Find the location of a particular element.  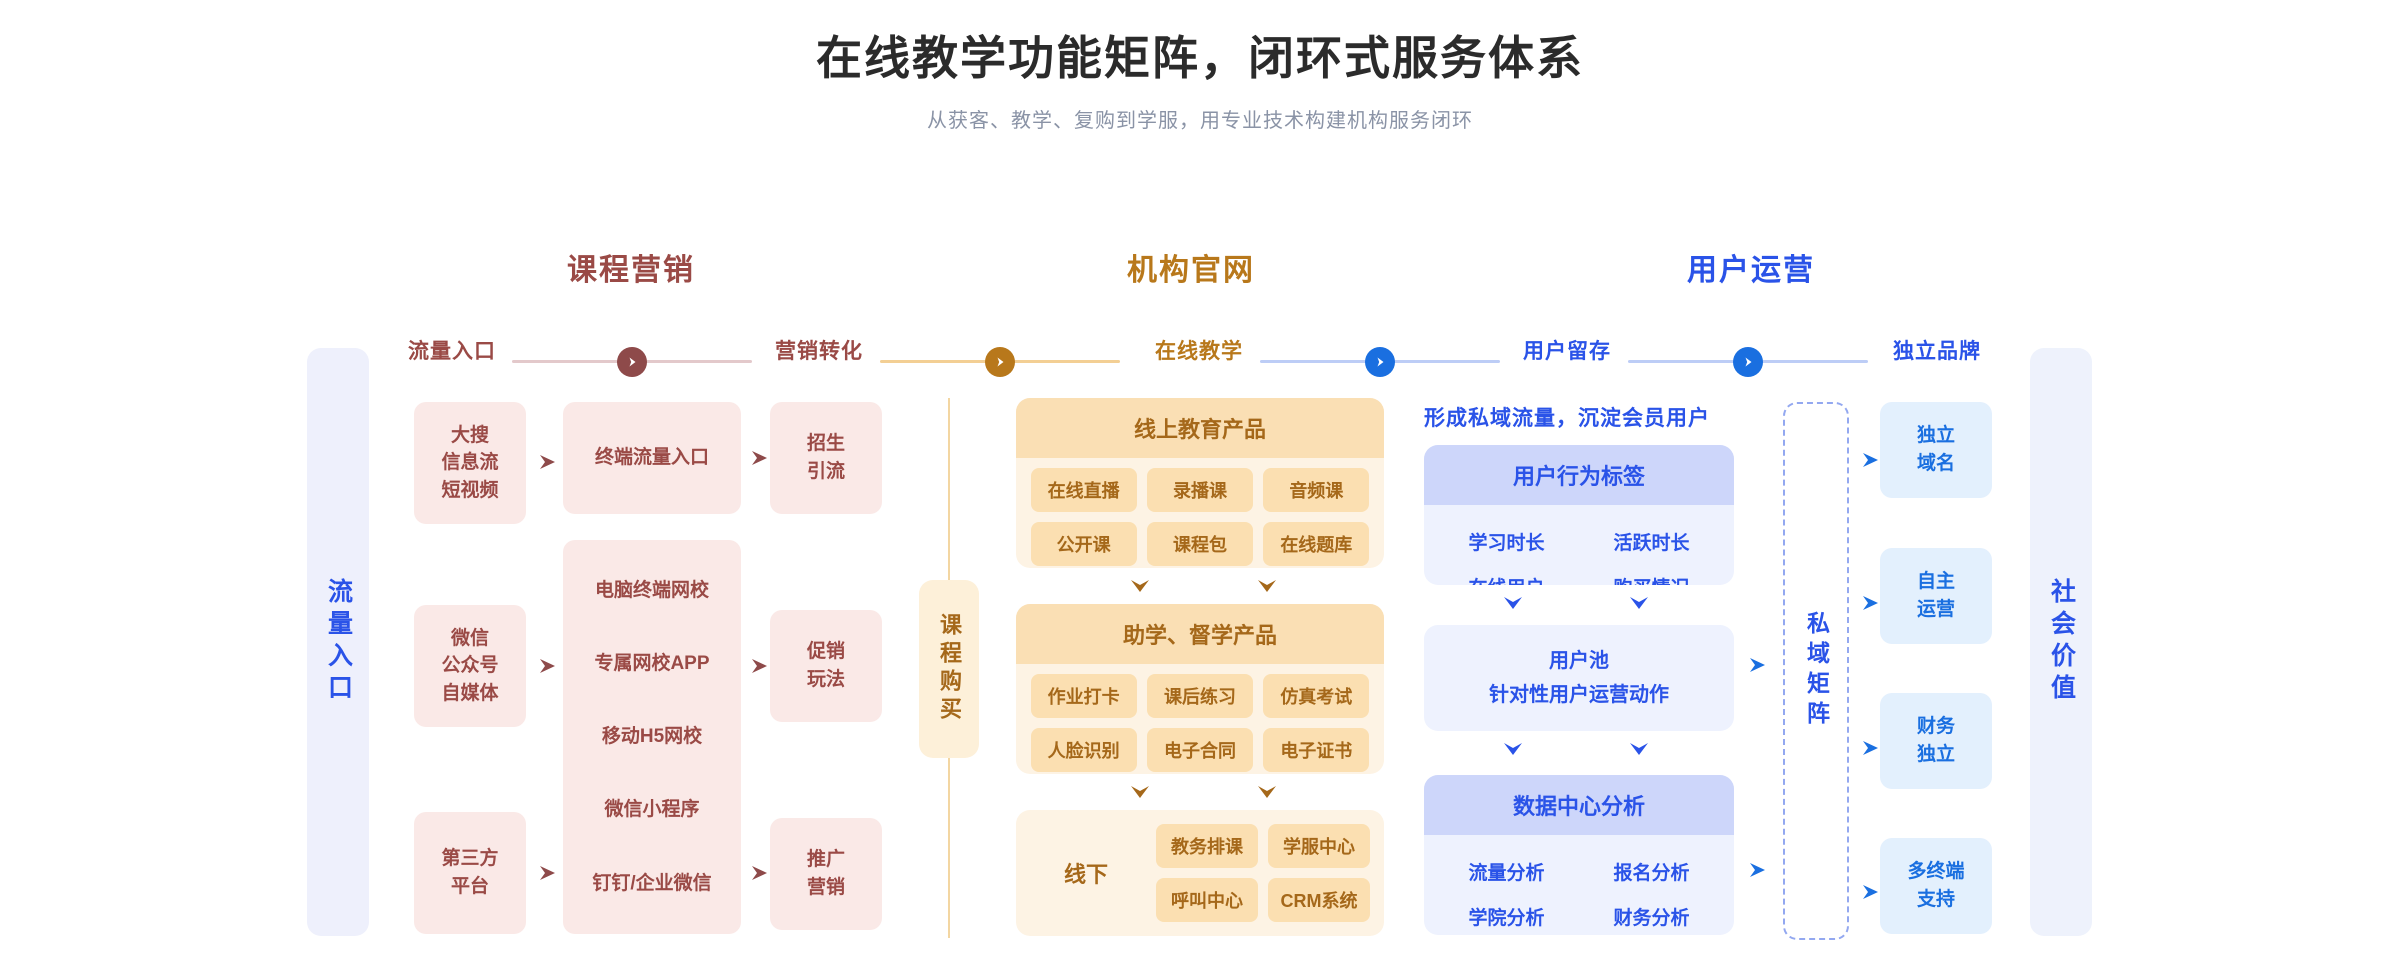

offline-tag: CRM系统 is located at coordinates (1319, 900).